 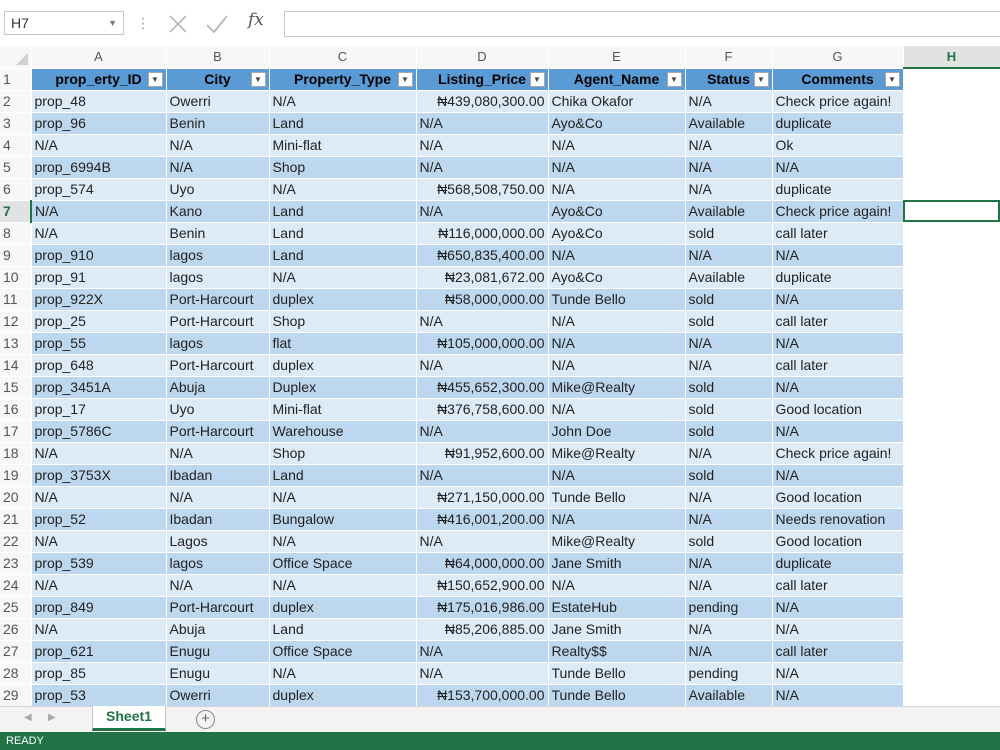 What do you see at coordinates (482, 585) in the screenshot?
I see `table-cell: ₦150,652,900.00` at bounding box center [482, 585].